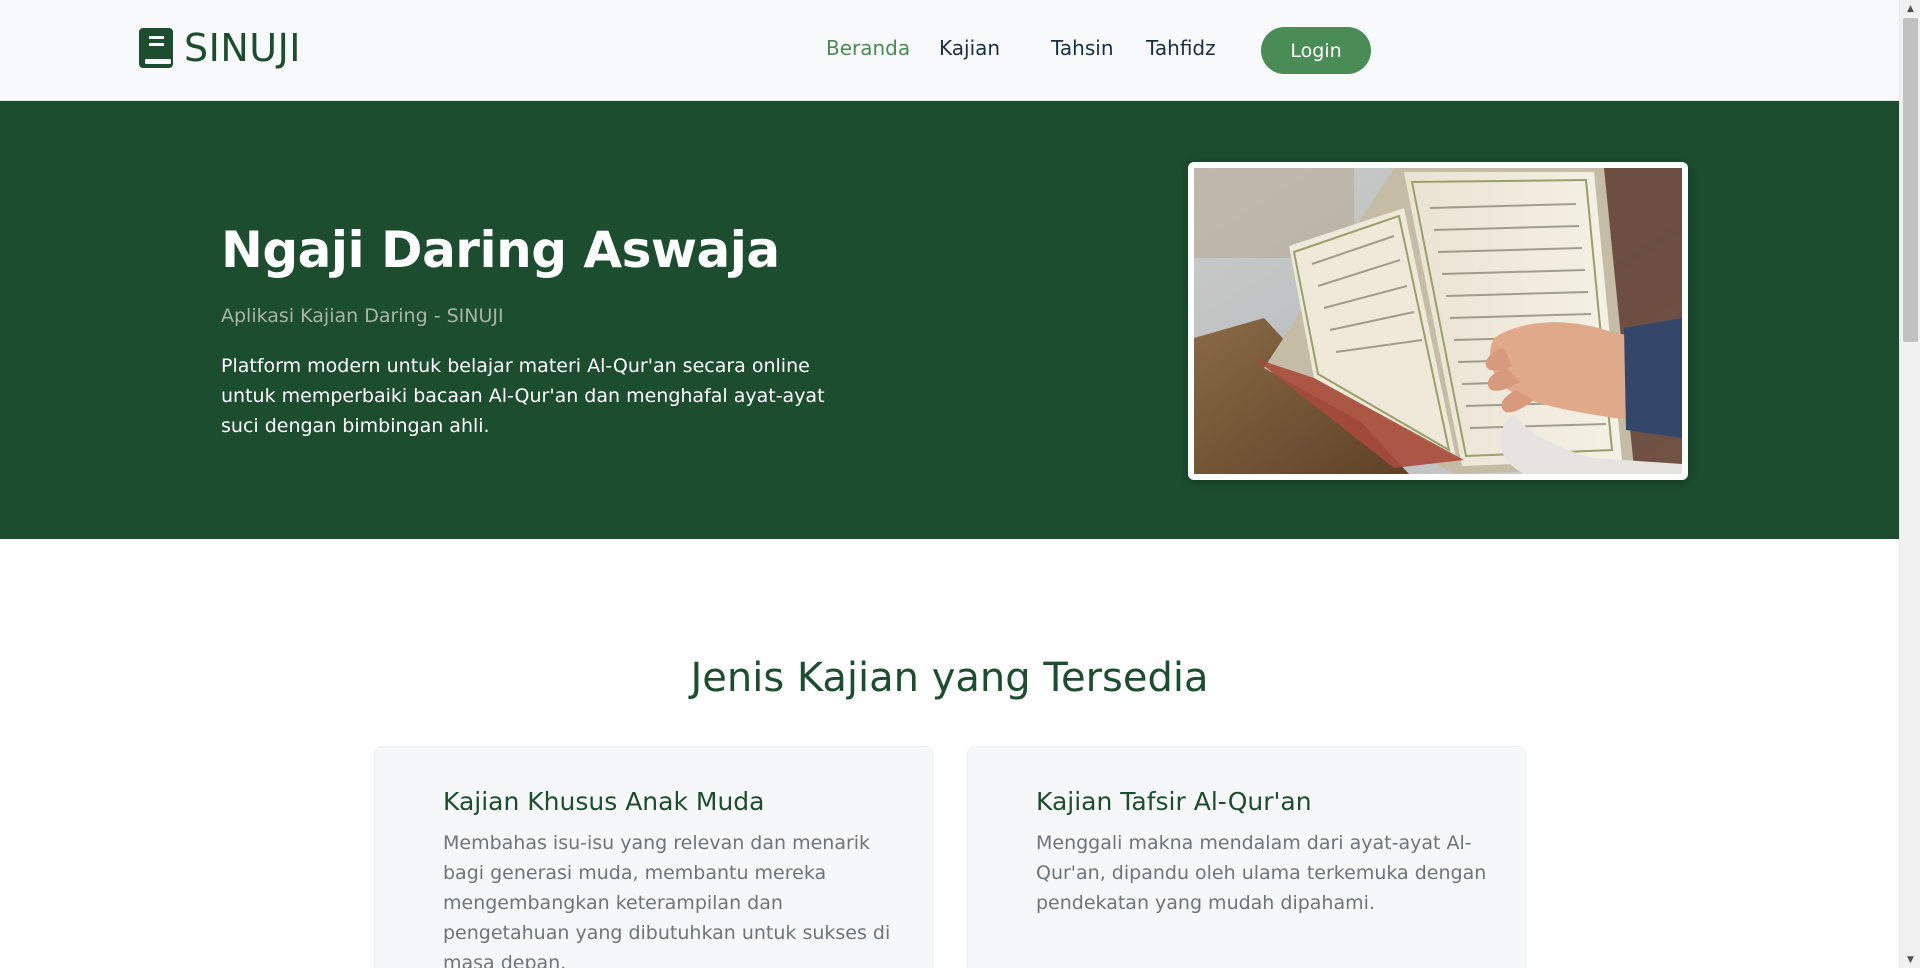 Image resolution: width=1920 pixels, height=968 pixels. Describe the element at coordinates (1910, 8) in the screenshot. I see `scroll-up-arrow-icon: ▲` at that location.